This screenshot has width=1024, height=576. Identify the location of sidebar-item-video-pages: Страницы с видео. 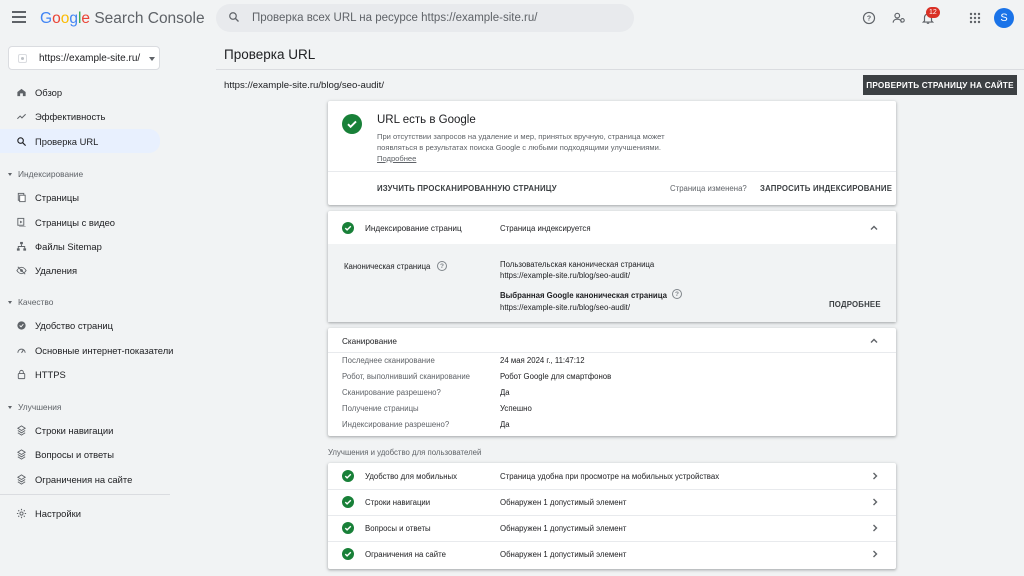
(80, 222).